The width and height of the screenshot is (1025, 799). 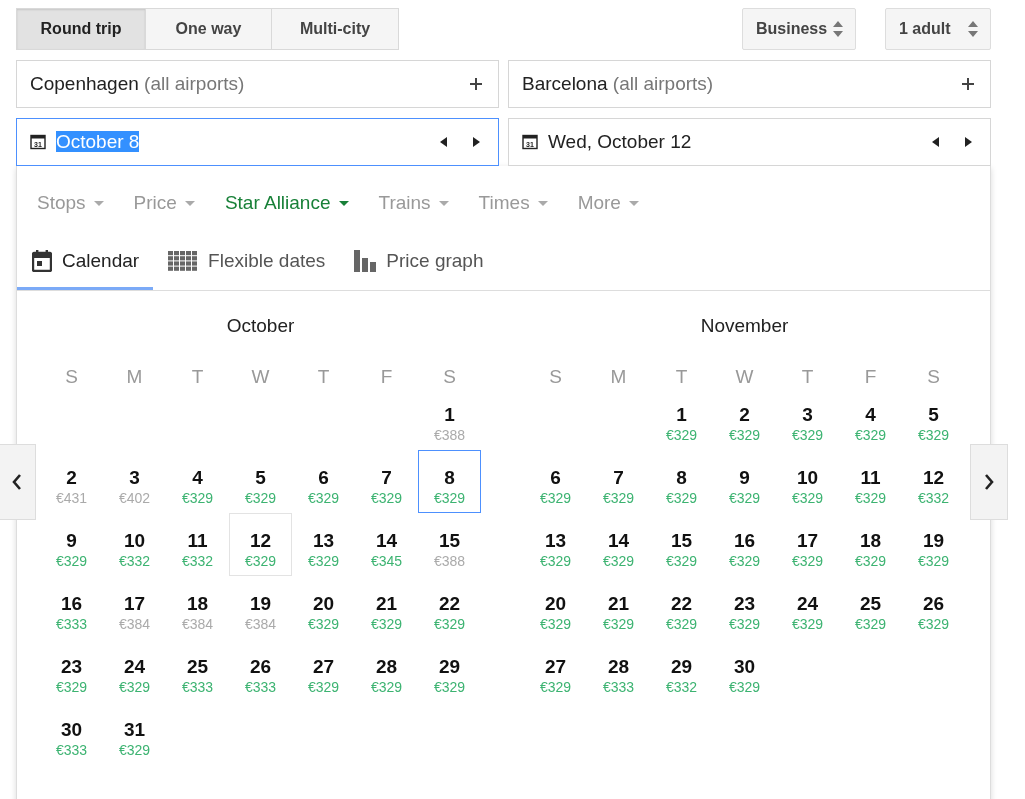 I want to click on passengers-select: 1 adult, so click(x=938, y=29).